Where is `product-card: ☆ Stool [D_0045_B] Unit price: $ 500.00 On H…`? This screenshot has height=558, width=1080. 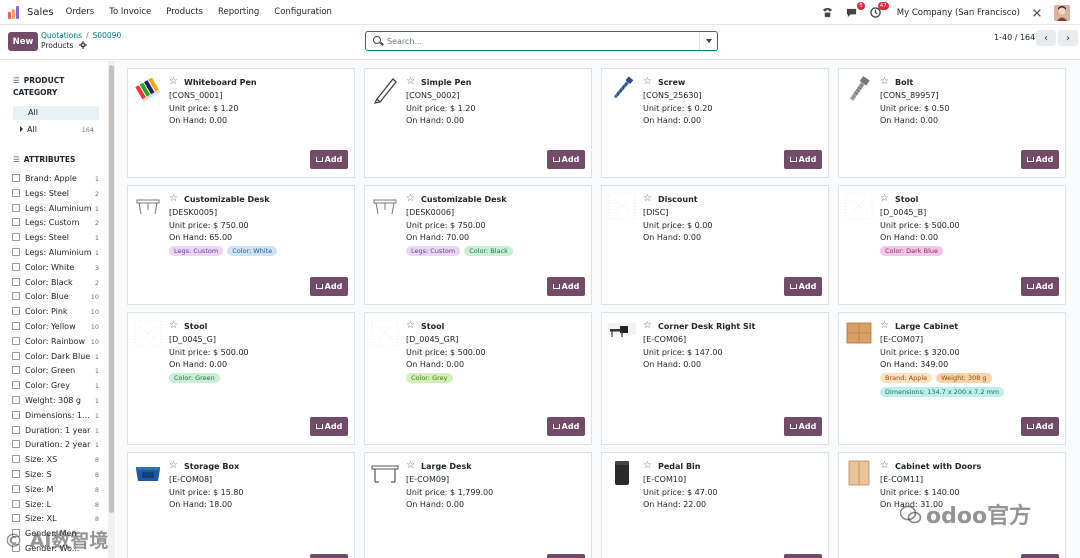 product-card: ☆ Stool [D_0045_B] Unit price: $ 500.00 On H… is located at coordinates (952, 245).